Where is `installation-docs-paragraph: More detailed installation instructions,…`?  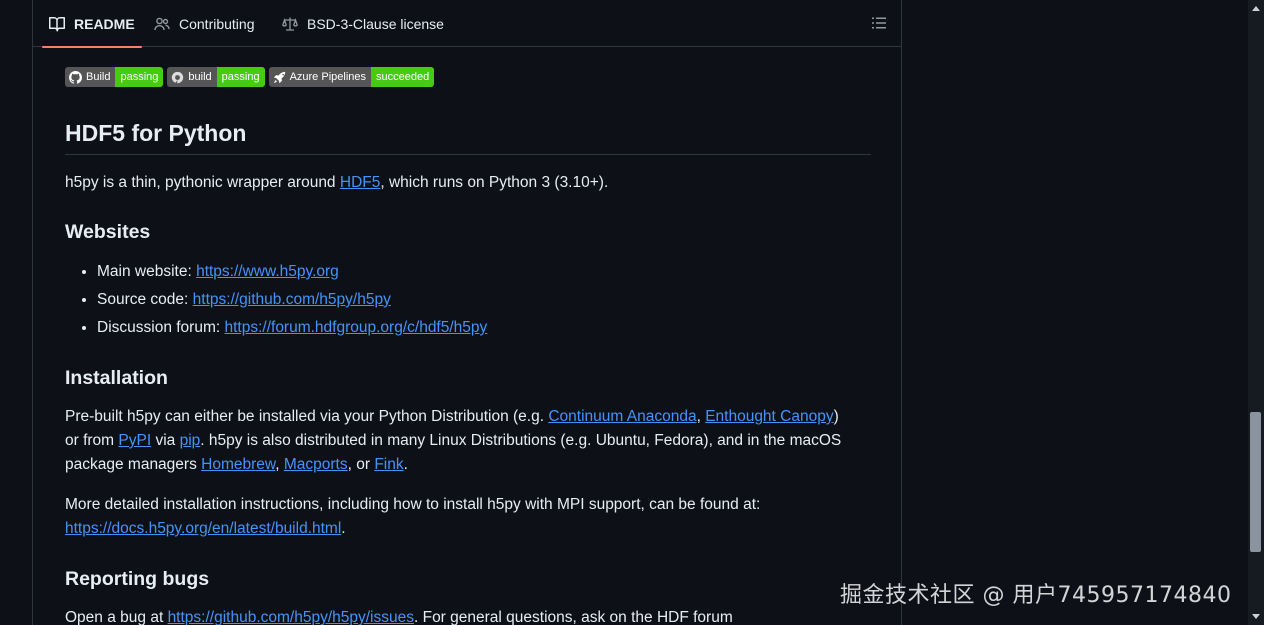 installation-docs-paragraph: More detailed installation instructions,… is located at coordinates (413, 516).